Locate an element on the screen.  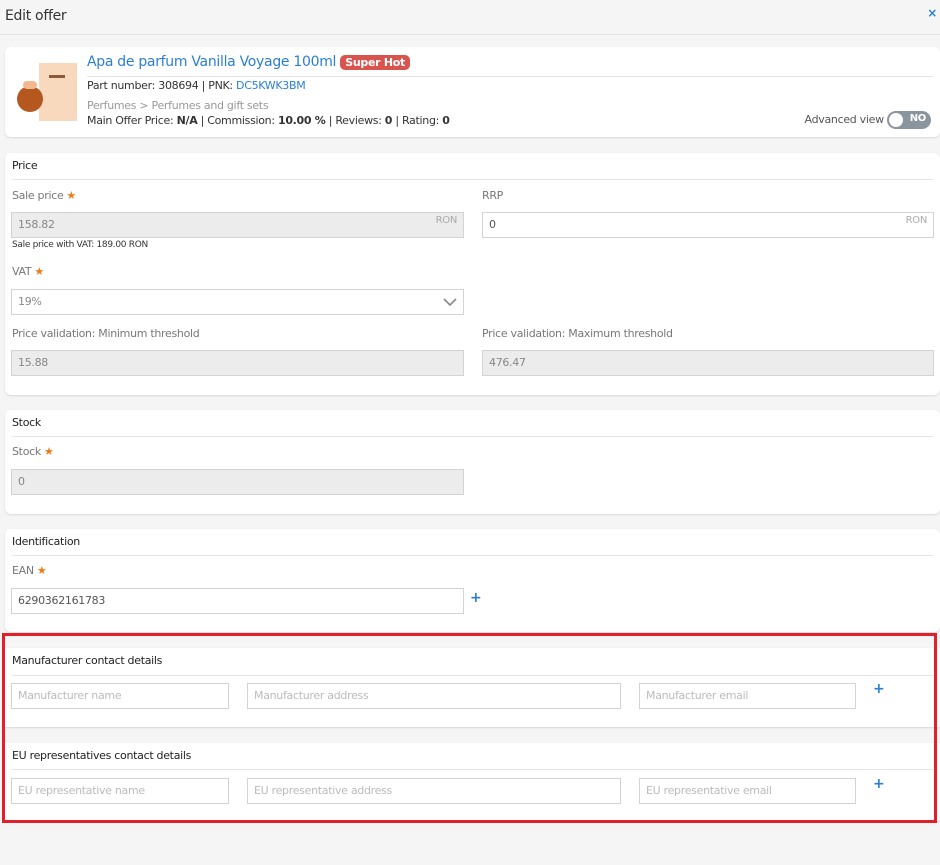
part-number: Part number: 308694 | PNK: is located at coordinates (162, 85).